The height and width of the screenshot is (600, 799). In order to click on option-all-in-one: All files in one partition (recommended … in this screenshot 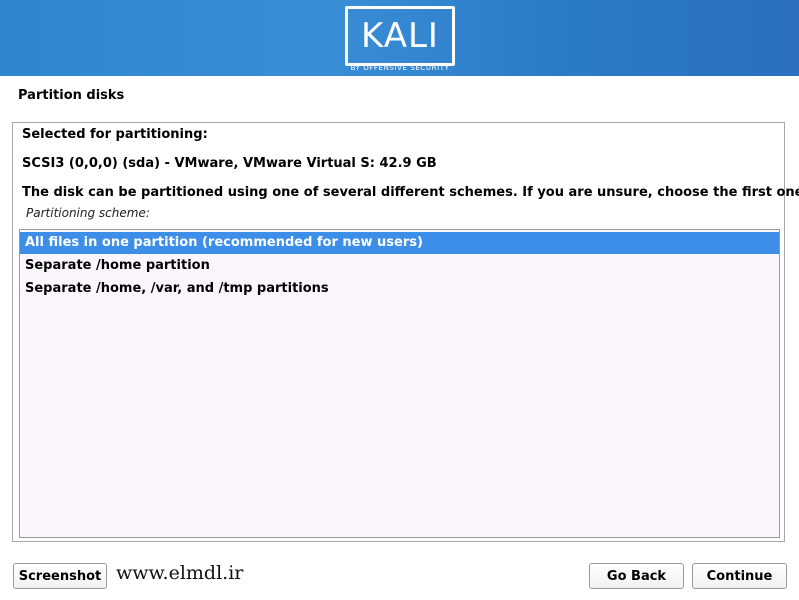, I will do `click(399, 243)`.